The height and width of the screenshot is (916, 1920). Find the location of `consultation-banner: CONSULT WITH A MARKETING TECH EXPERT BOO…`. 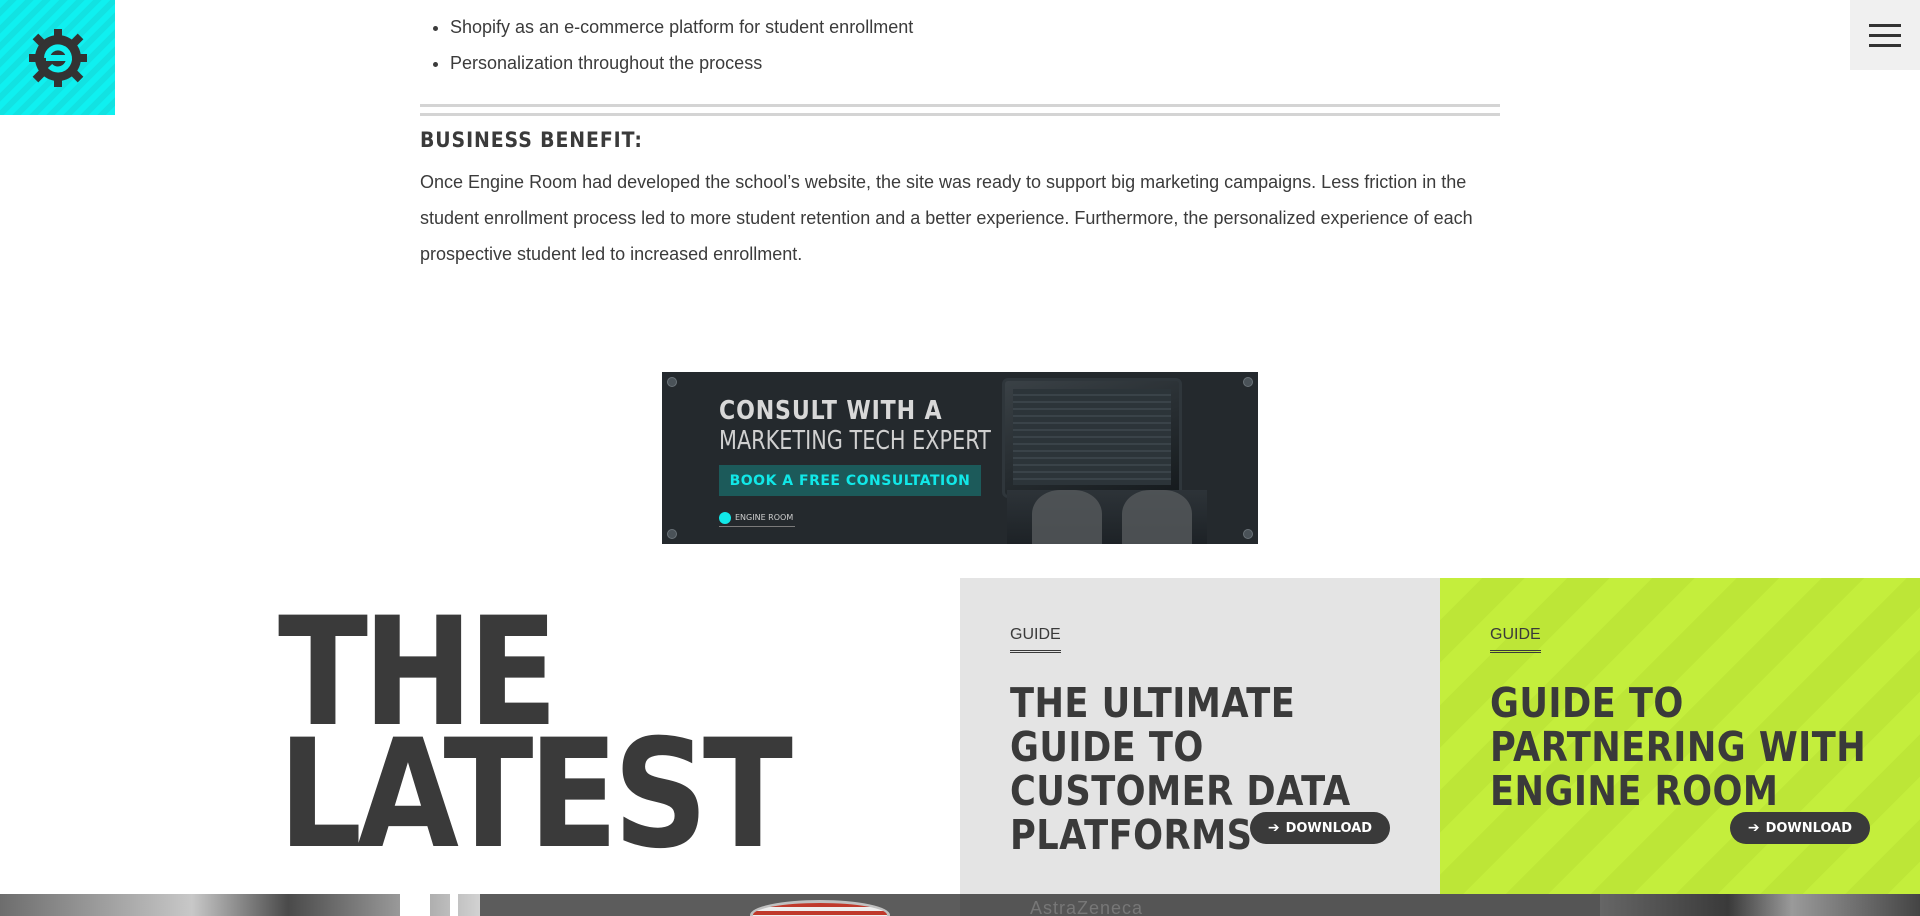

consultation-banner: CONSULT WITH A MARKETING TECH EXPERT BOO… is located at coordinates (960, 458).